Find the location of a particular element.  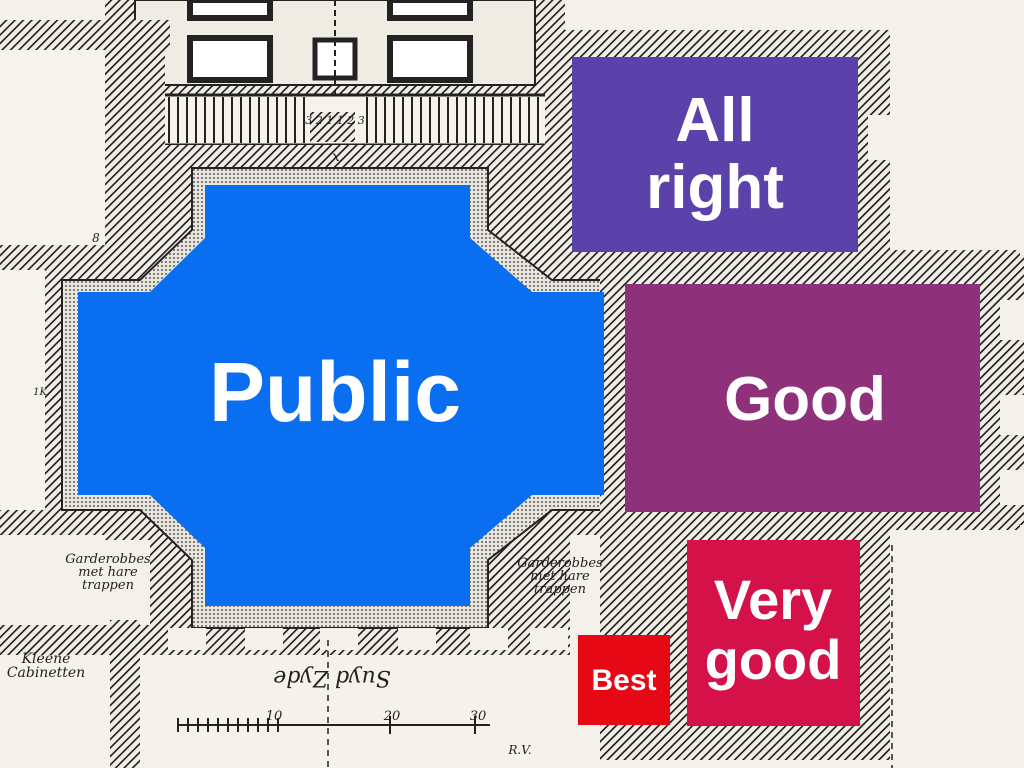

stair-numbers-text: 3 2 1 1 2 3 is located at coordinates (335, 120).